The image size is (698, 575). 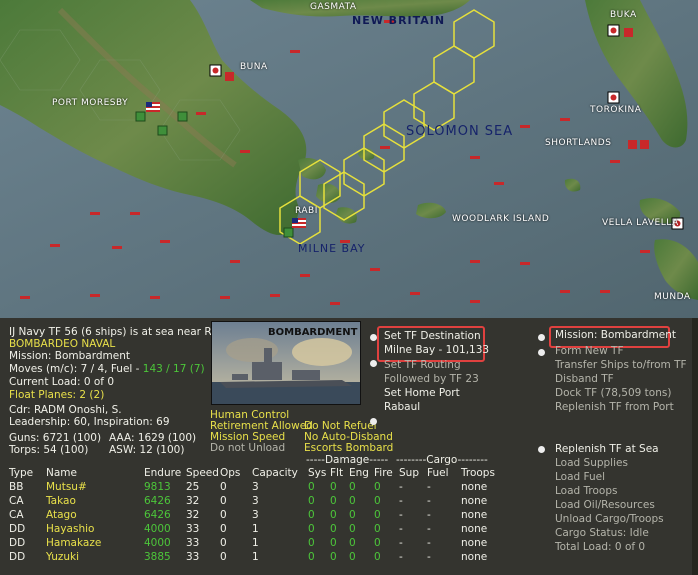 I want to click on cell-name: Yuzuki, so click(x=62, y=557).